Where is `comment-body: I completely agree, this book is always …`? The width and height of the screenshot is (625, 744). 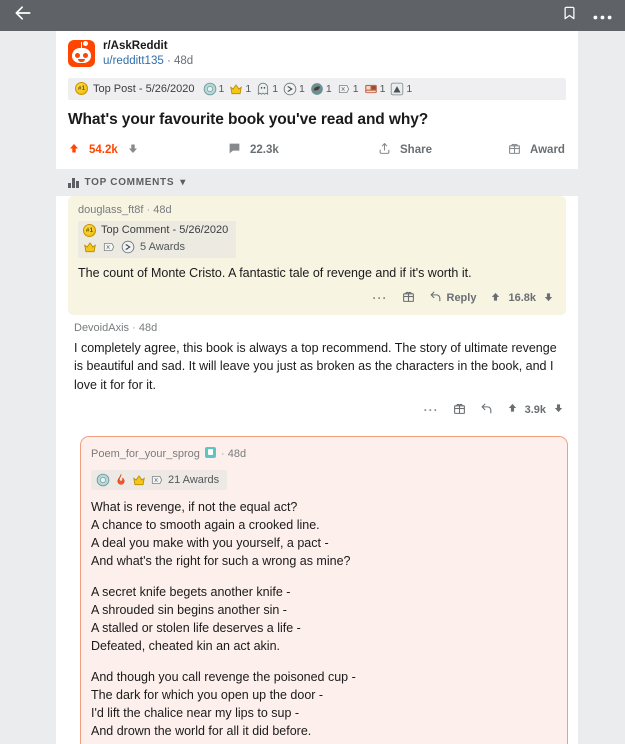 comment-body: I completely agree, this book is always … is located at coordinates (315, 366).